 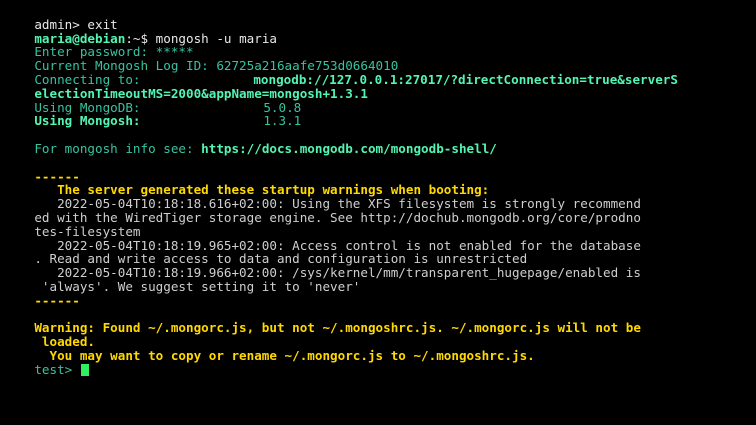 I want to click on text-cursor, so click(x=84, y=369).